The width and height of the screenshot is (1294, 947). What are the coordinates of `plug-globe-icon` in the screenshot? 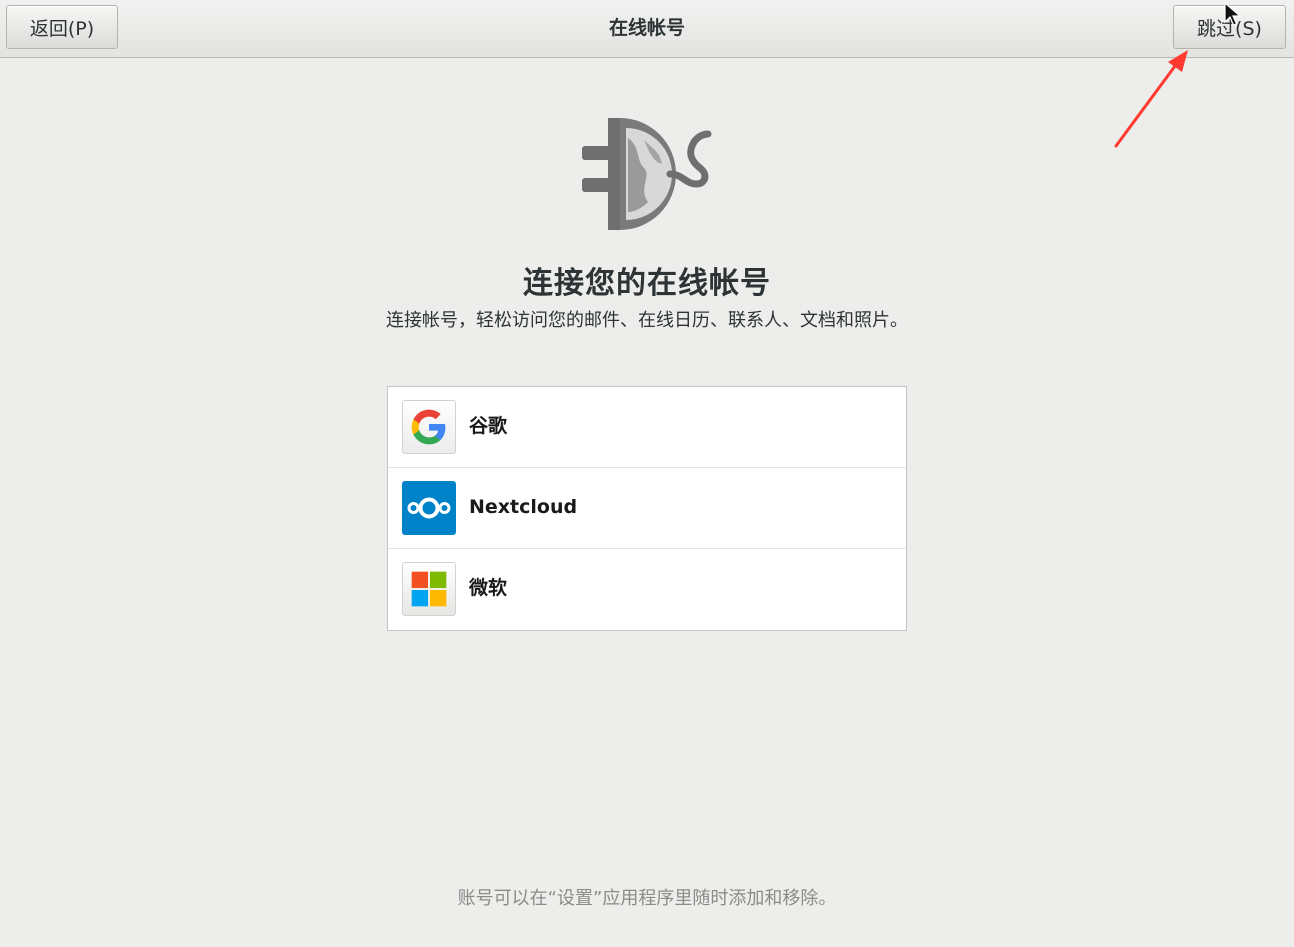 It's located at (647, 174).